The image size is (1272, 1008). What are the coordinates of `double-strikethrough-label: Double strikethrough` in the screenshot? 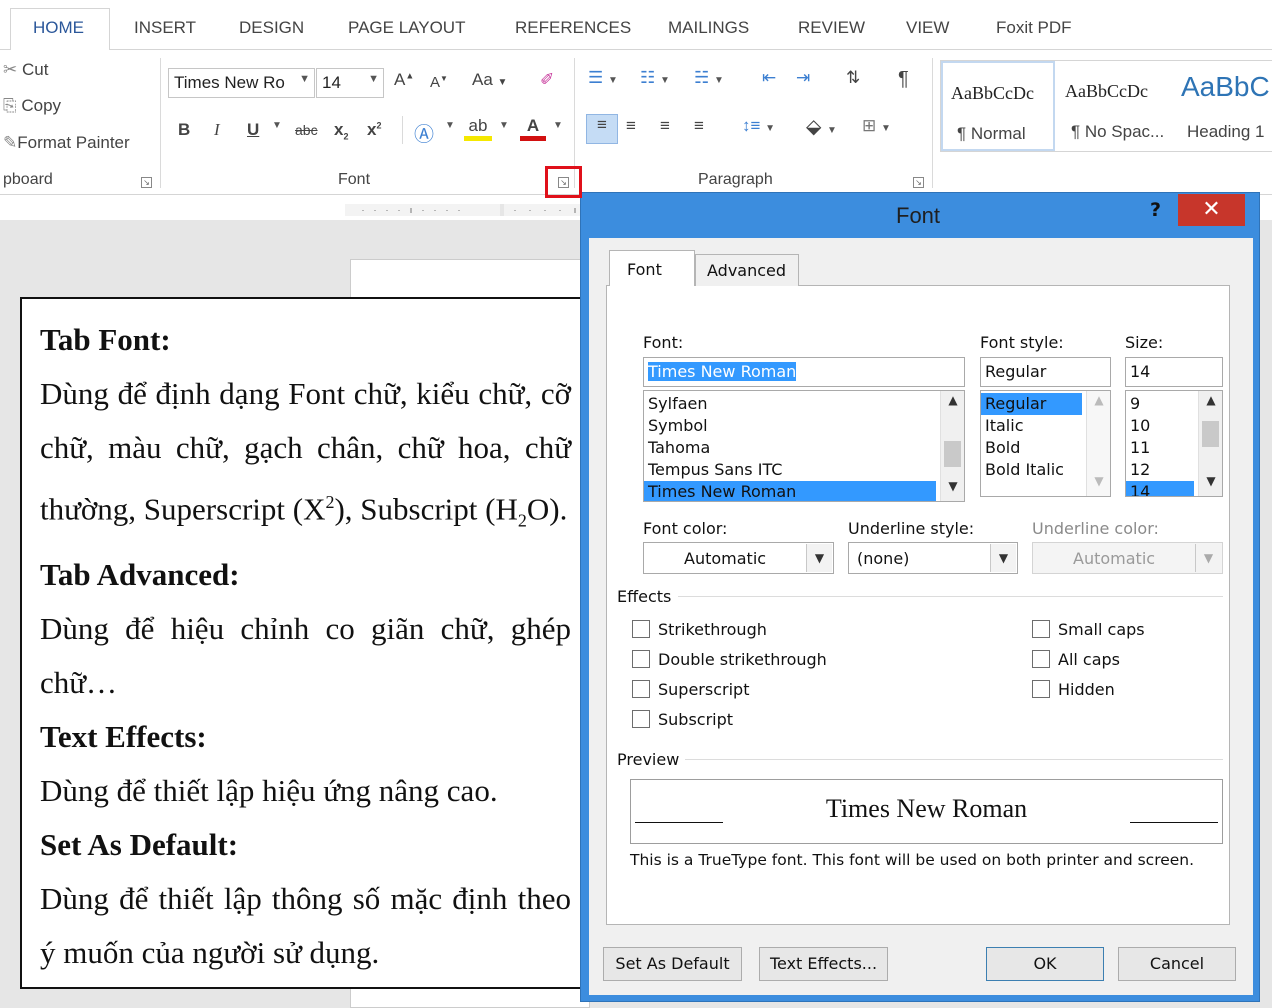 It's located at (742, 659).